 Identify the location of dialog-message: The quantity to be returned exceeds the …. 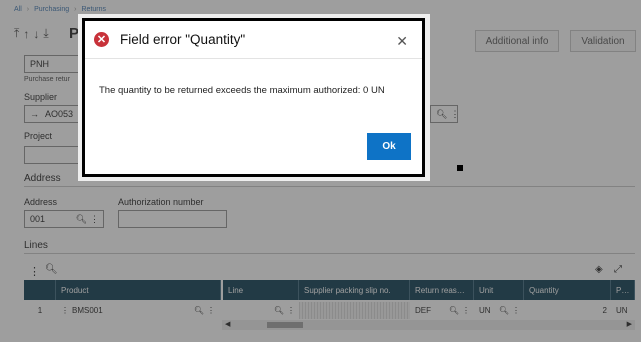
(242, 90).